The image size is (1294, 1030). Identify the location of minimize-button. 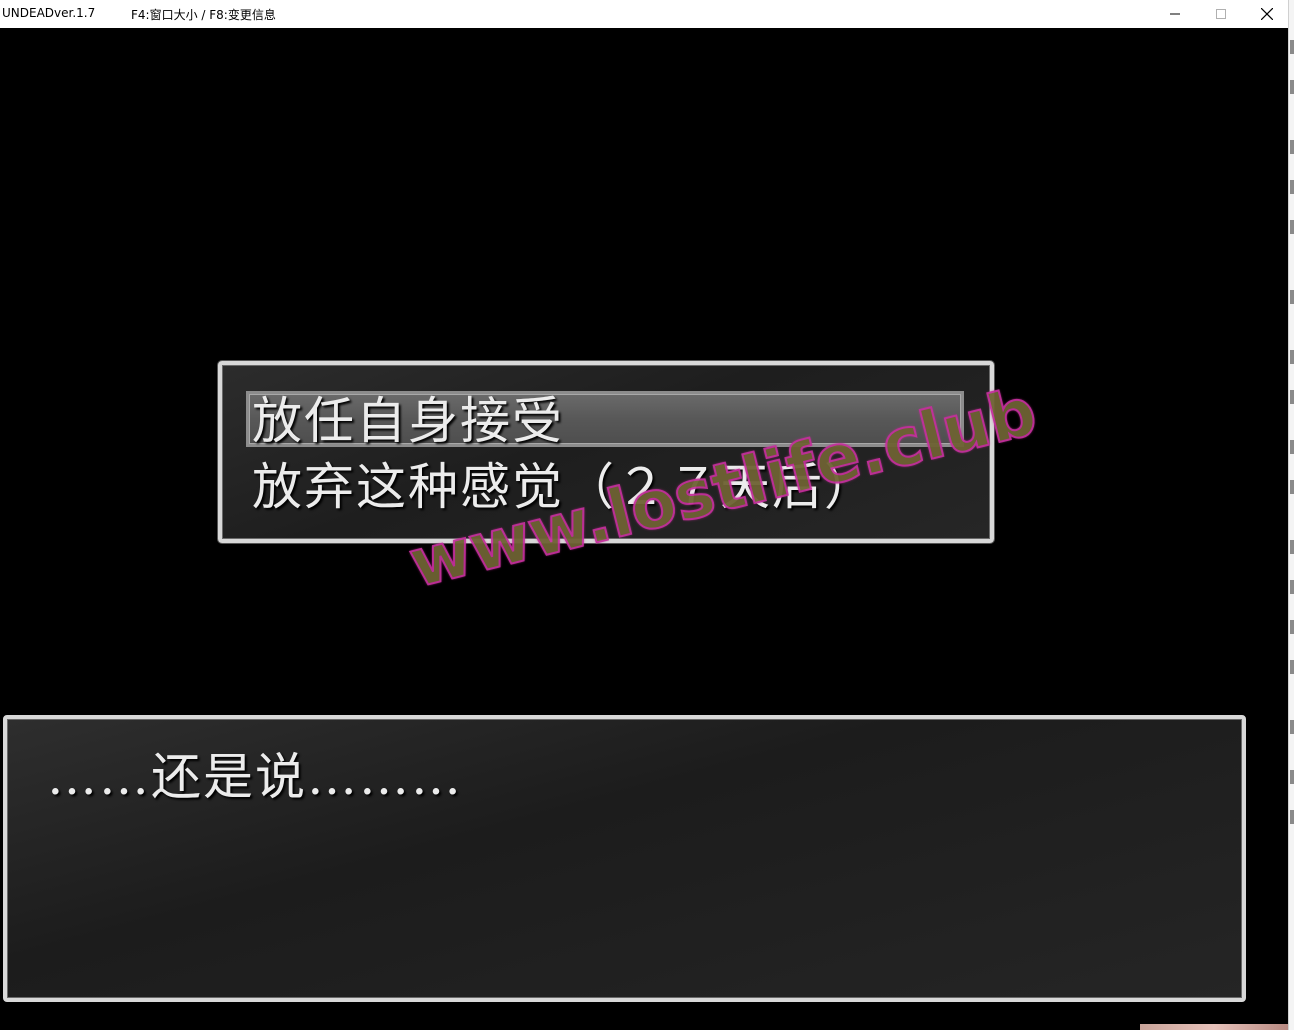
(1175, 14).